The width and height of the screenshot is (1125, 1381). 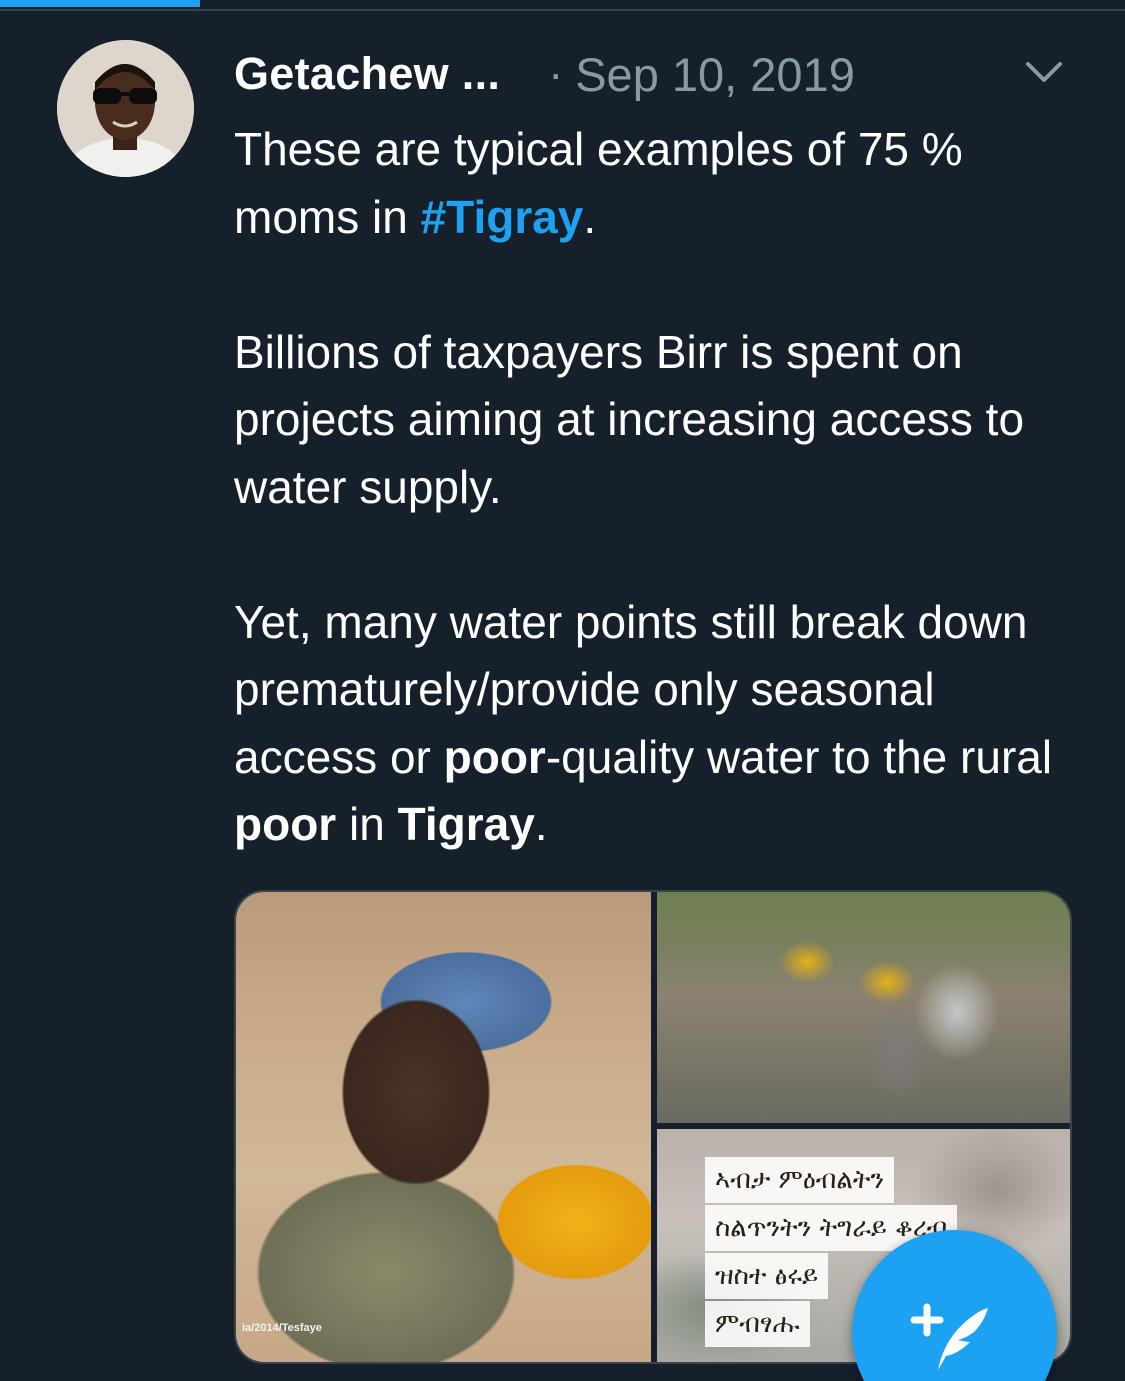 What do you see at coordinates (443, 1127) in the screenshot?
I see `media-photo-woman: ia/2014/Tesfaye` at bounding box center [443, 1127].